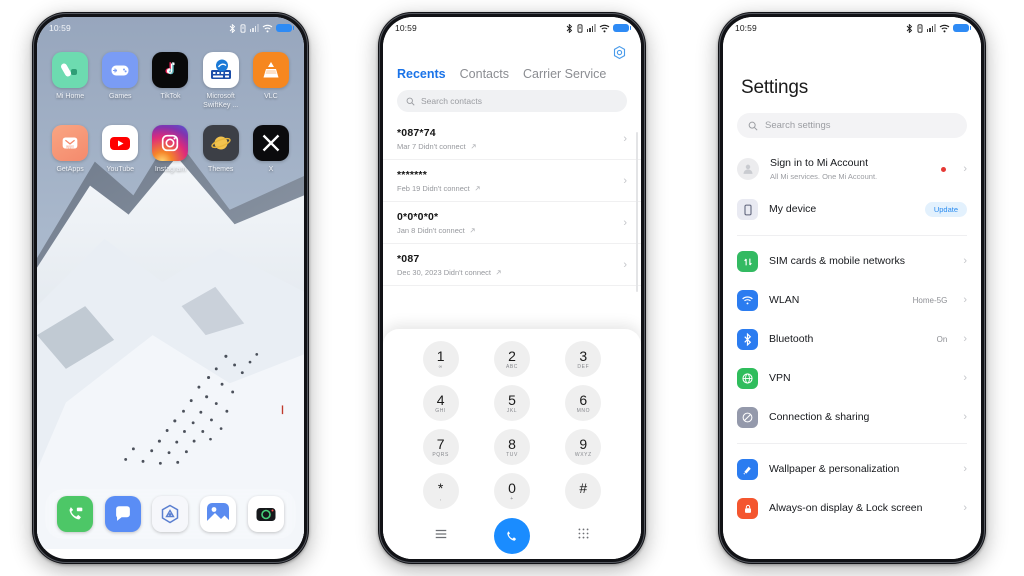  Describe the element at coordinates (444, 272) in the screenshot. I see `call-detail-text: Dec 30, 2023 Didn't connect` at that location.